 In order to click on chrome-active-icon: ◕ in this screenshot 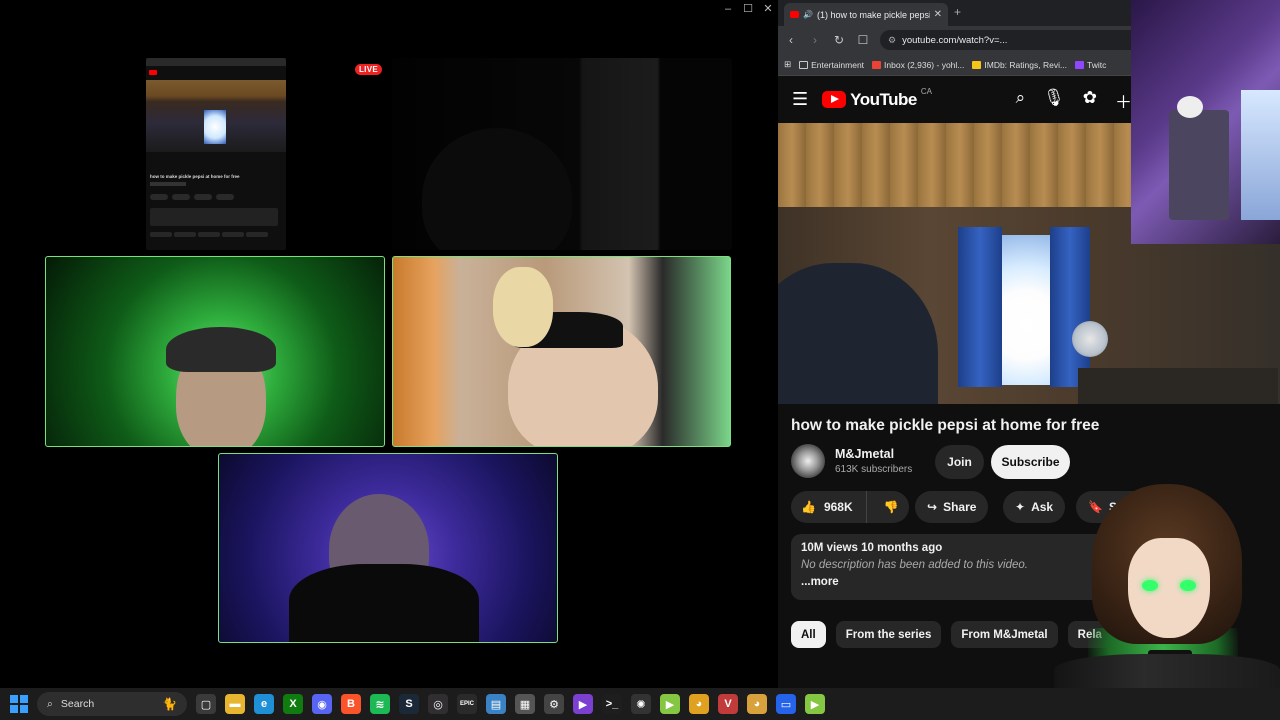, I will do `click(757, 704)`.